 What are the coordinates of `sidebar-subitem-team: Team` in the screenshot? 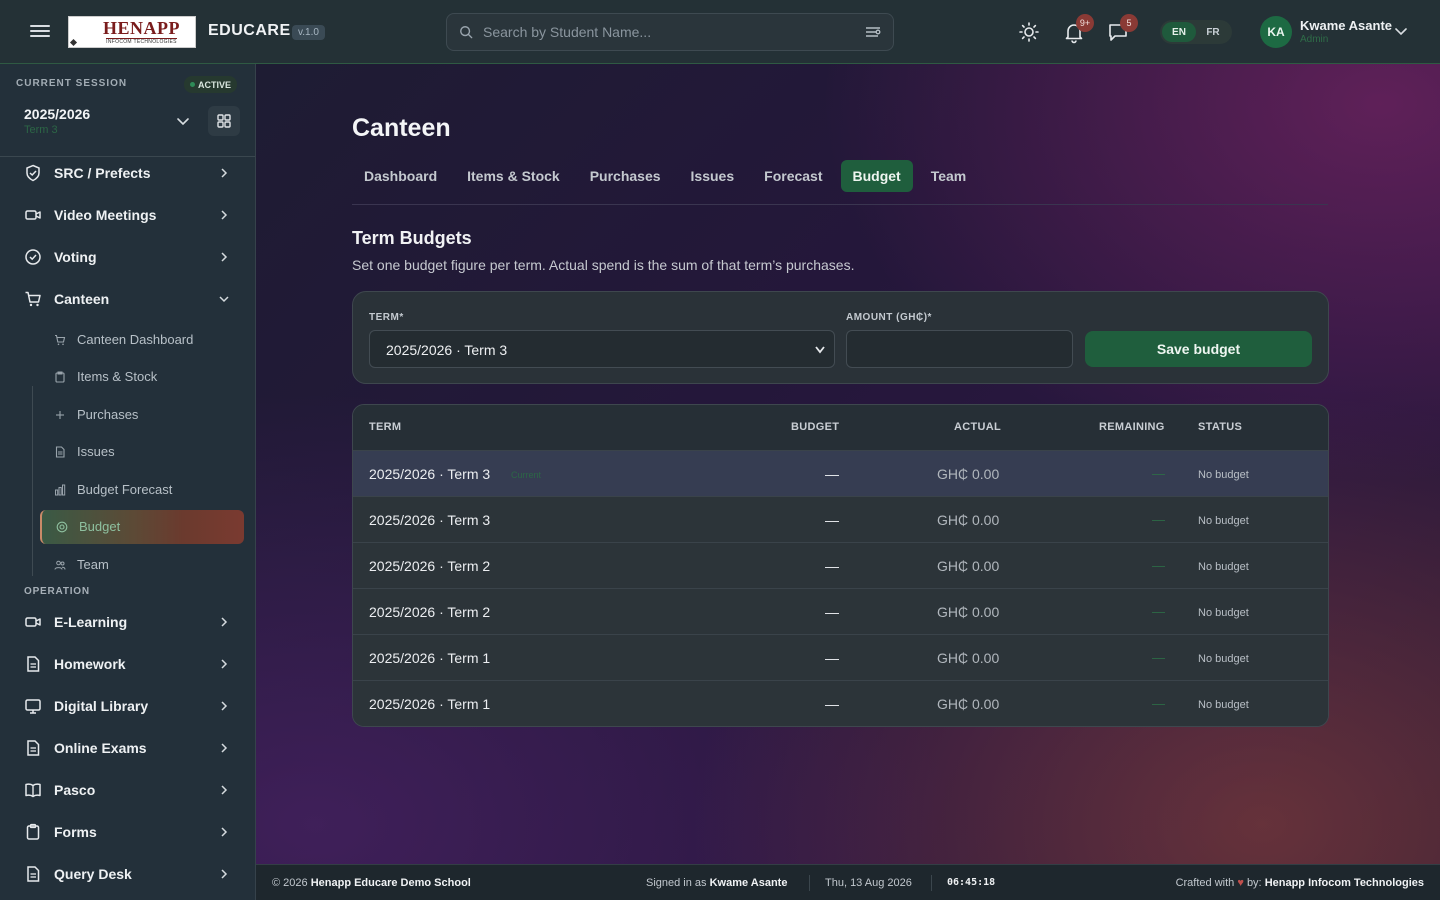 It's located at (142, 565).